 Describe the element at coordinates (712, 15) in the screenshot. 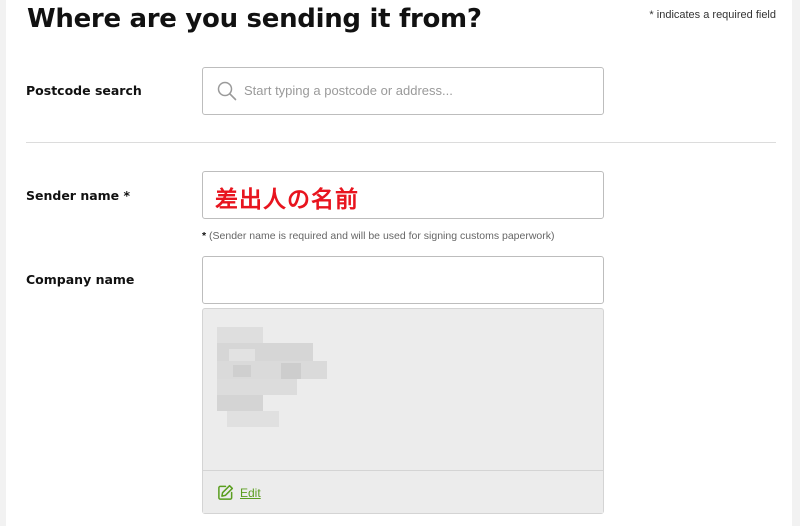

I see `required-field-note: * indicates a required field` at that location.